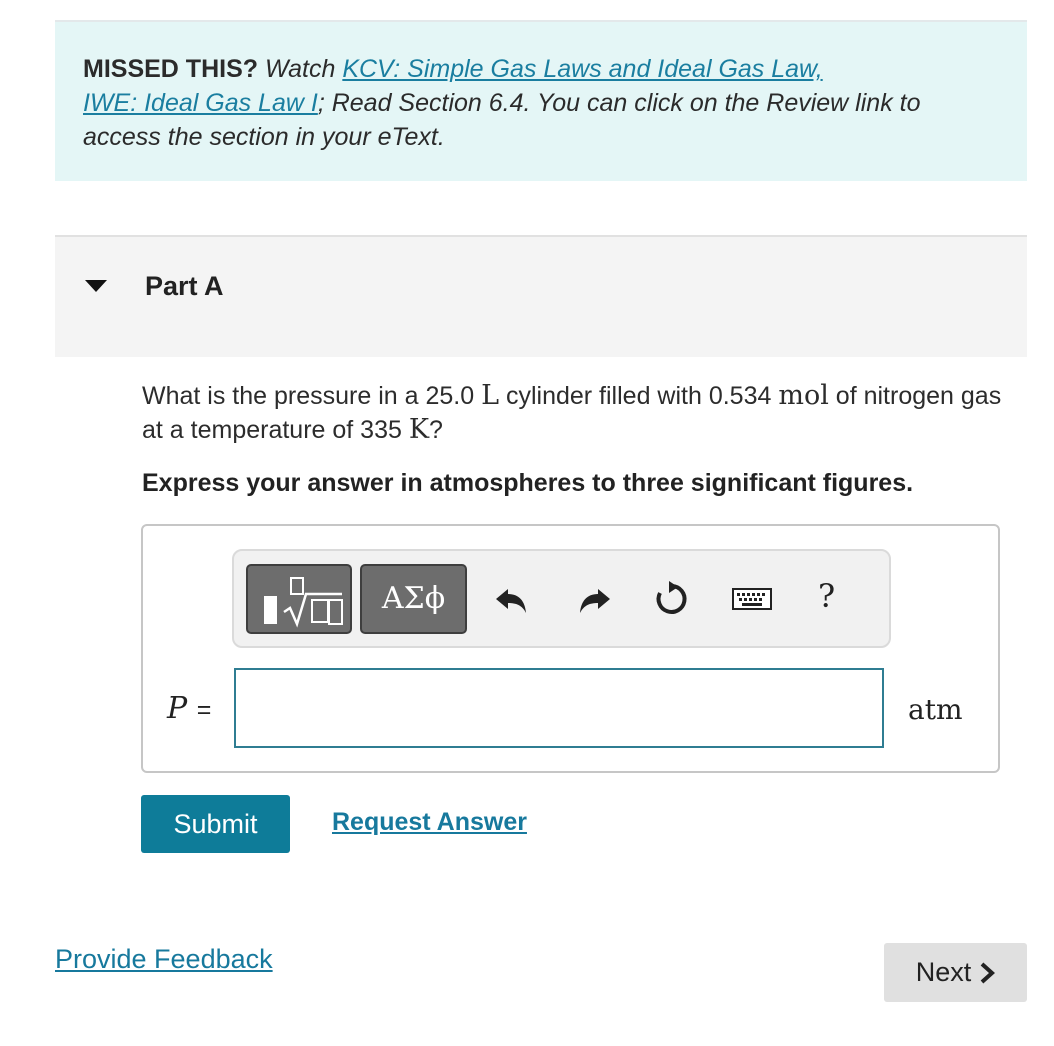 The image size is (1054, 1046). I want to click on watch-text: Watch, so click(300, 69).